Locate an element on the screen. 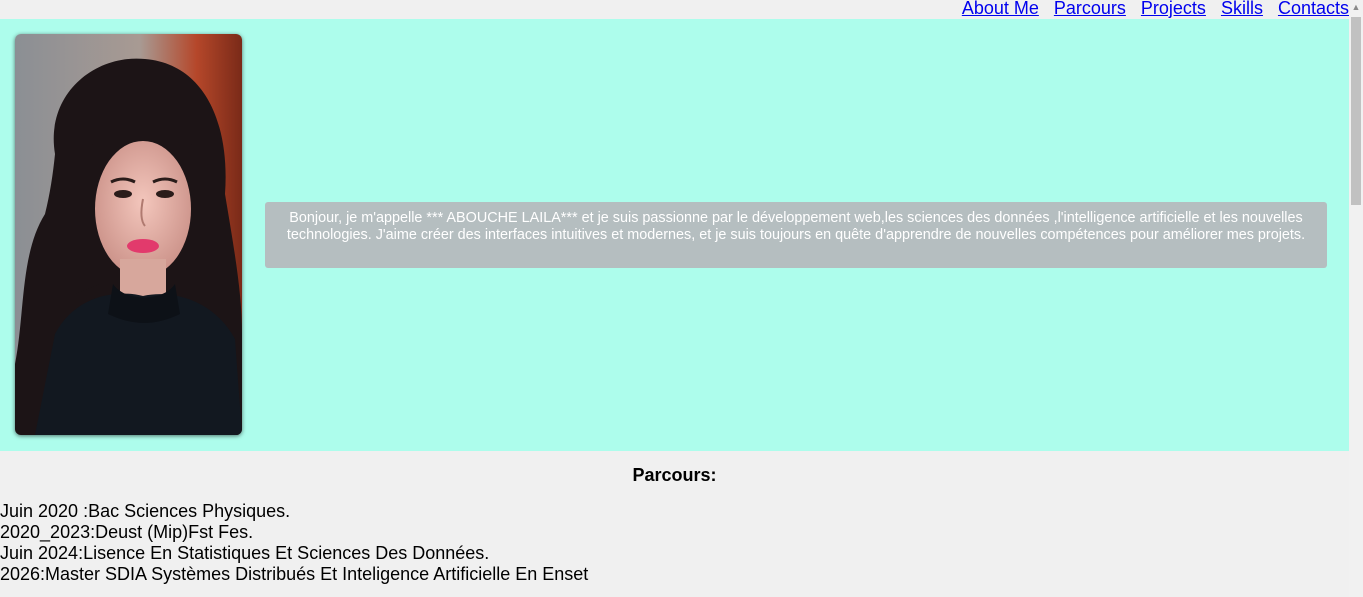 Image resolution: width=1363 pixels, height=597 pixels. nav-link-skills: Skills is located at coordinates (1242, 9).